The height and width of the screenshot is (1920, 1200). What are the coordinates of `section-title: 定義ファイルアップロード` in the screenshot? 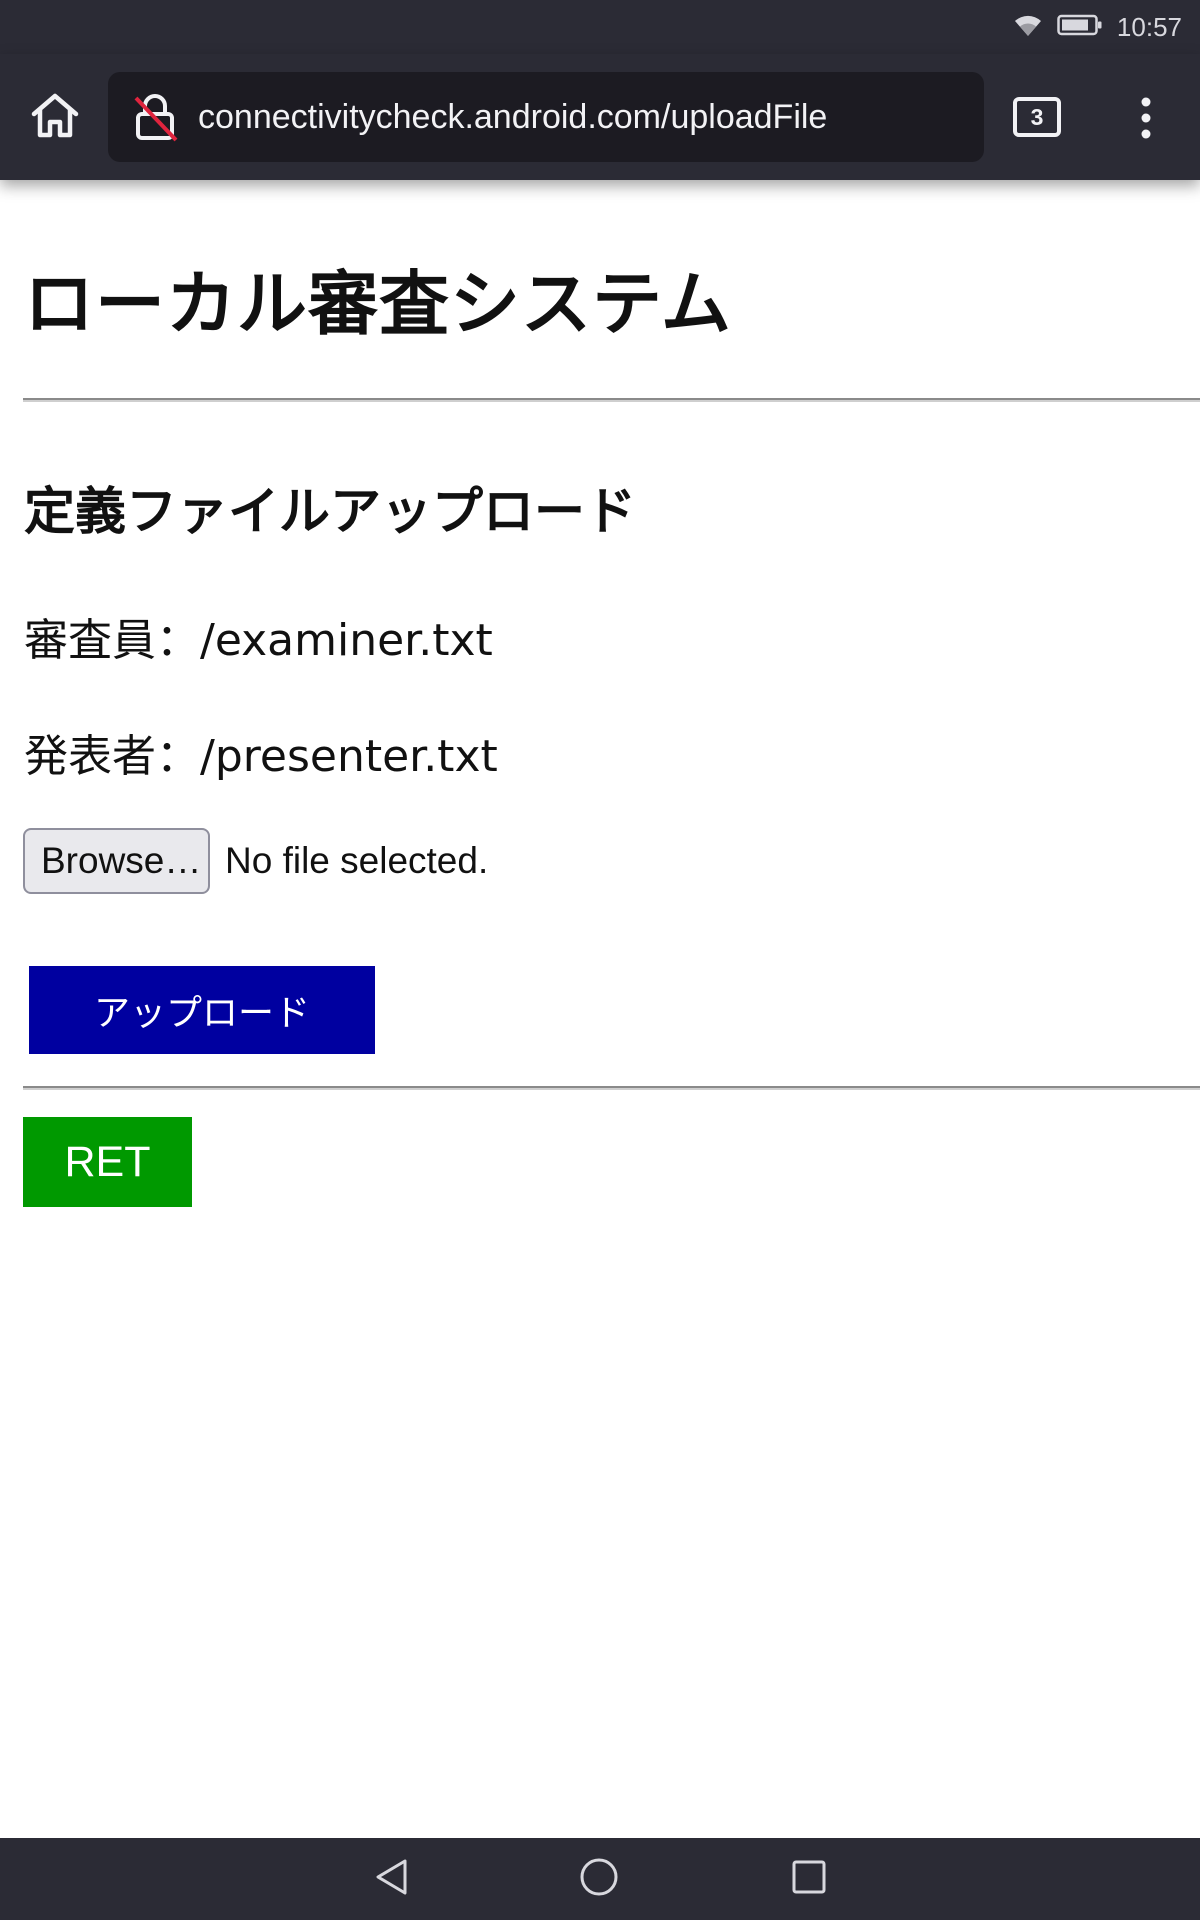 It's located at (330, 512).